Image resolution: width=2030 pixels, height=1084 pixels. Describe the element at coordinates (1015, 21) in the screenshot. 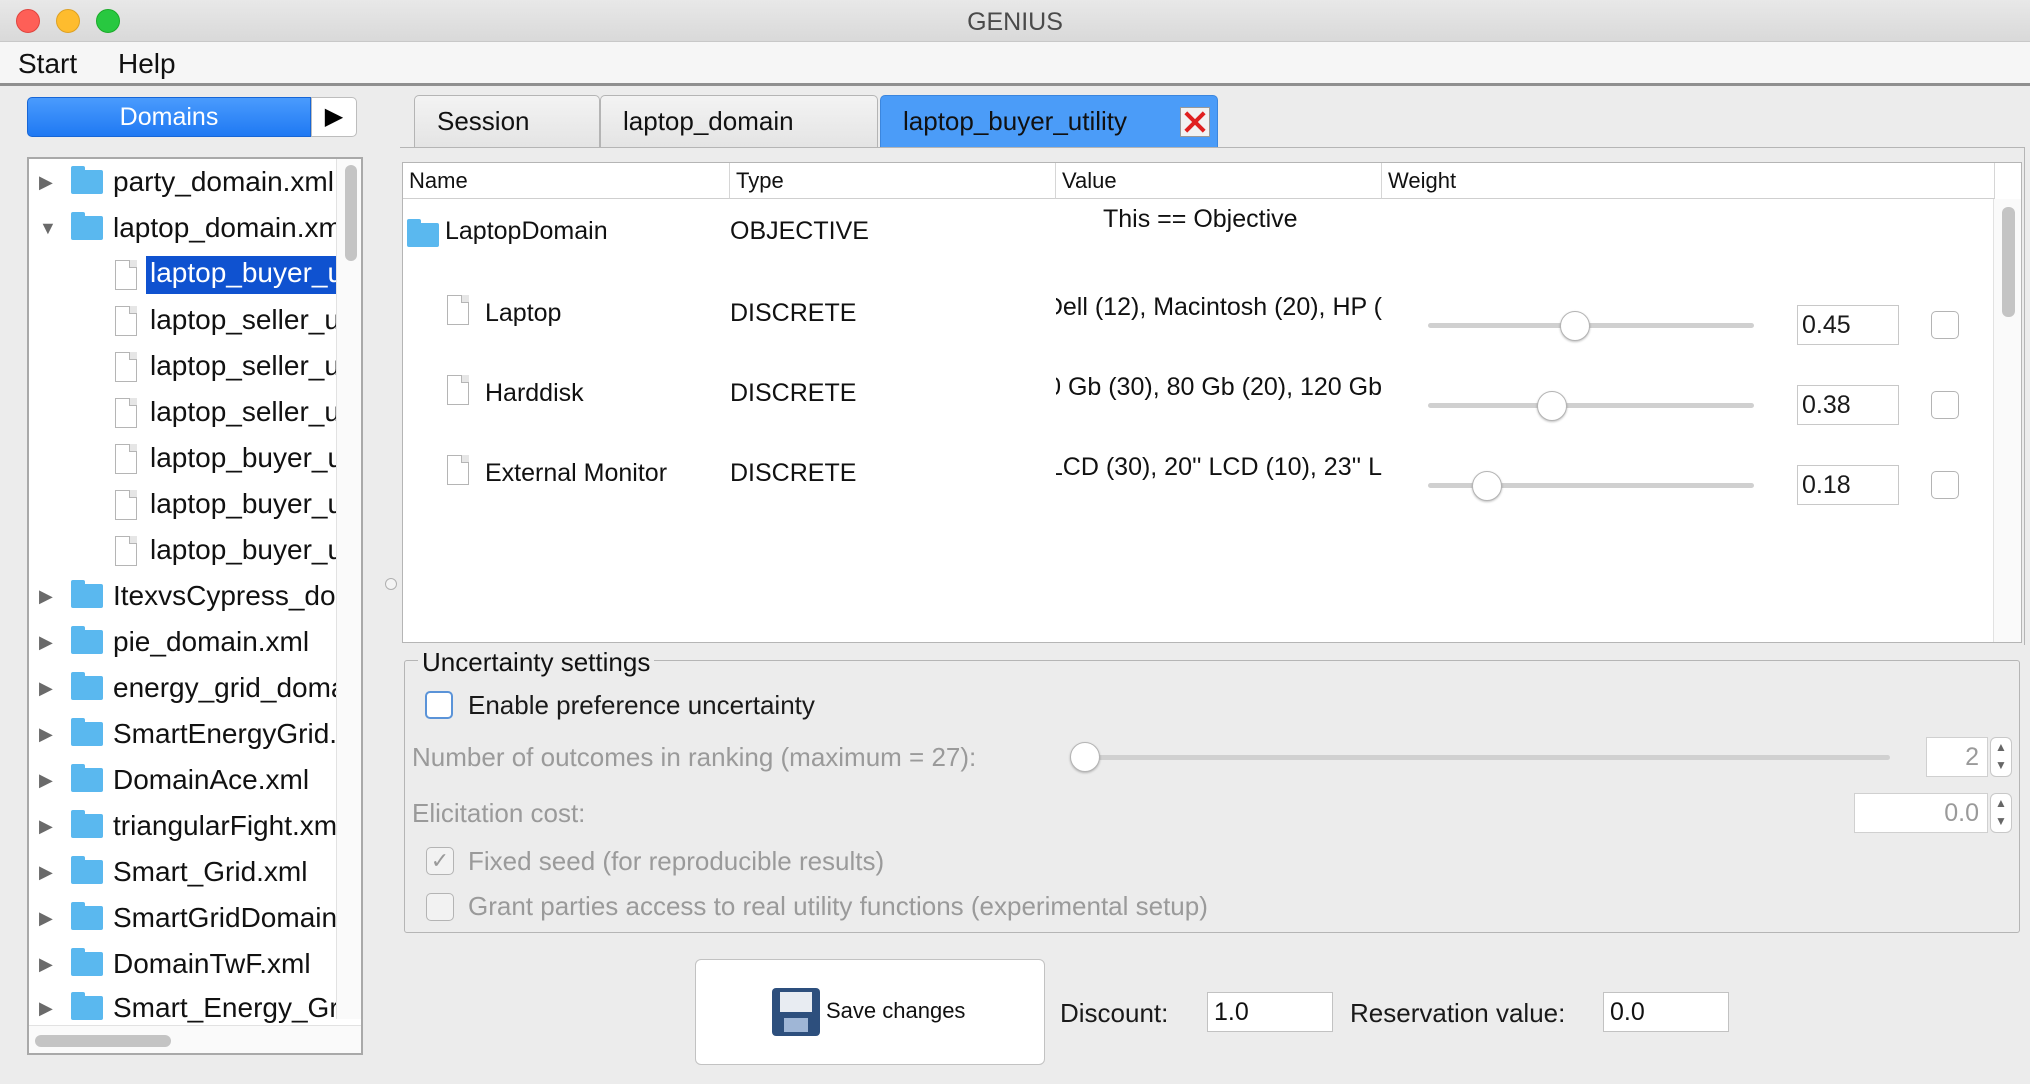

I see `title-bar: GENIUS` at that location.